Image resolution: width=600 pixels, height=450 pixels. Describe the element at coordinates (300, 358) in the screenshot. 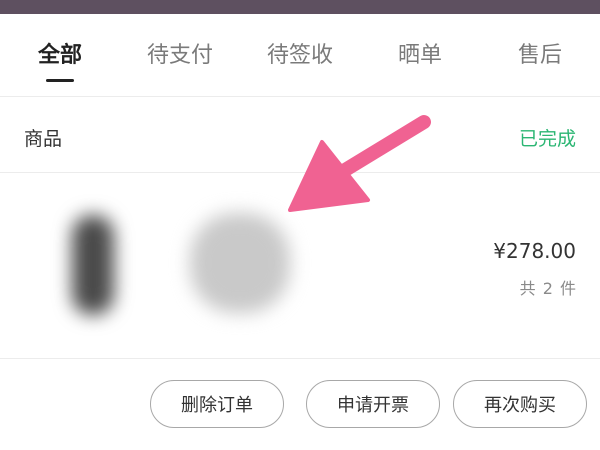

I see `product-divider` at that location.